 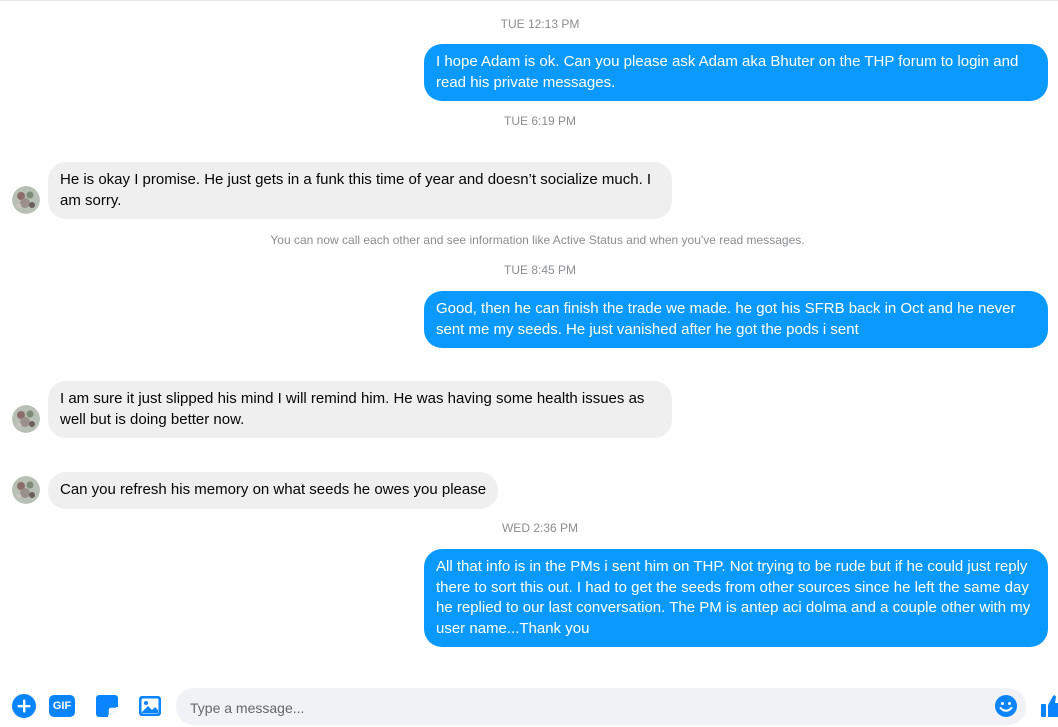 I want to click on thumbs-up-icon, so click(x=1049, y=706).